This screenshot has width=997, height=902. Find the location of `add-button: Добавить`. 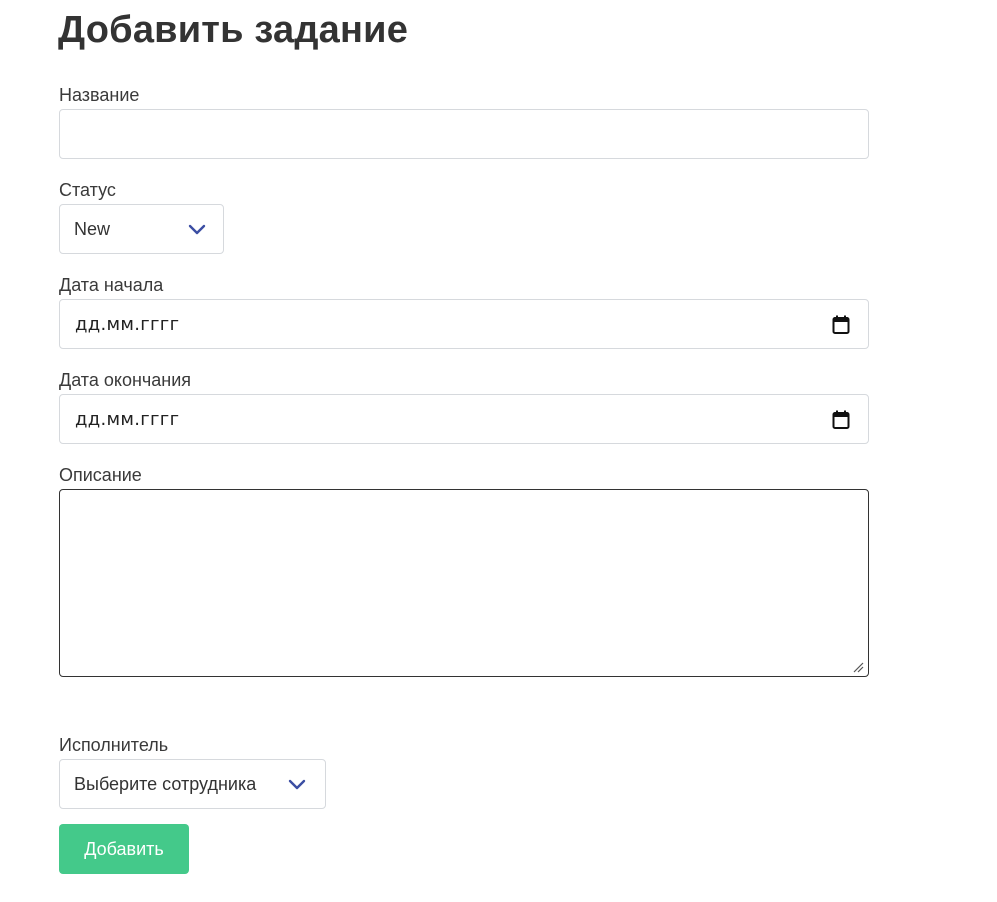

add-button: Добавить is located at coordinates (124, 849).